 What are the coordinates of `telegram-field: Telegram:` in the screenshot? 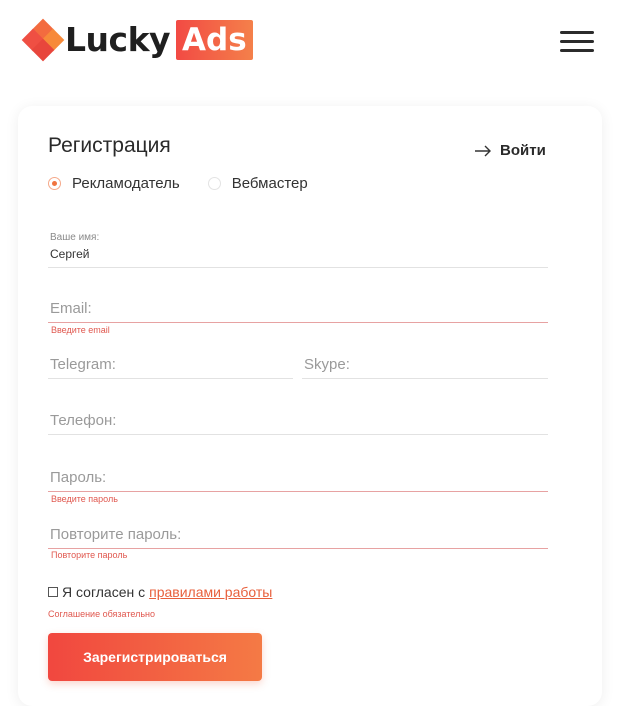 It's located at (170, 361).